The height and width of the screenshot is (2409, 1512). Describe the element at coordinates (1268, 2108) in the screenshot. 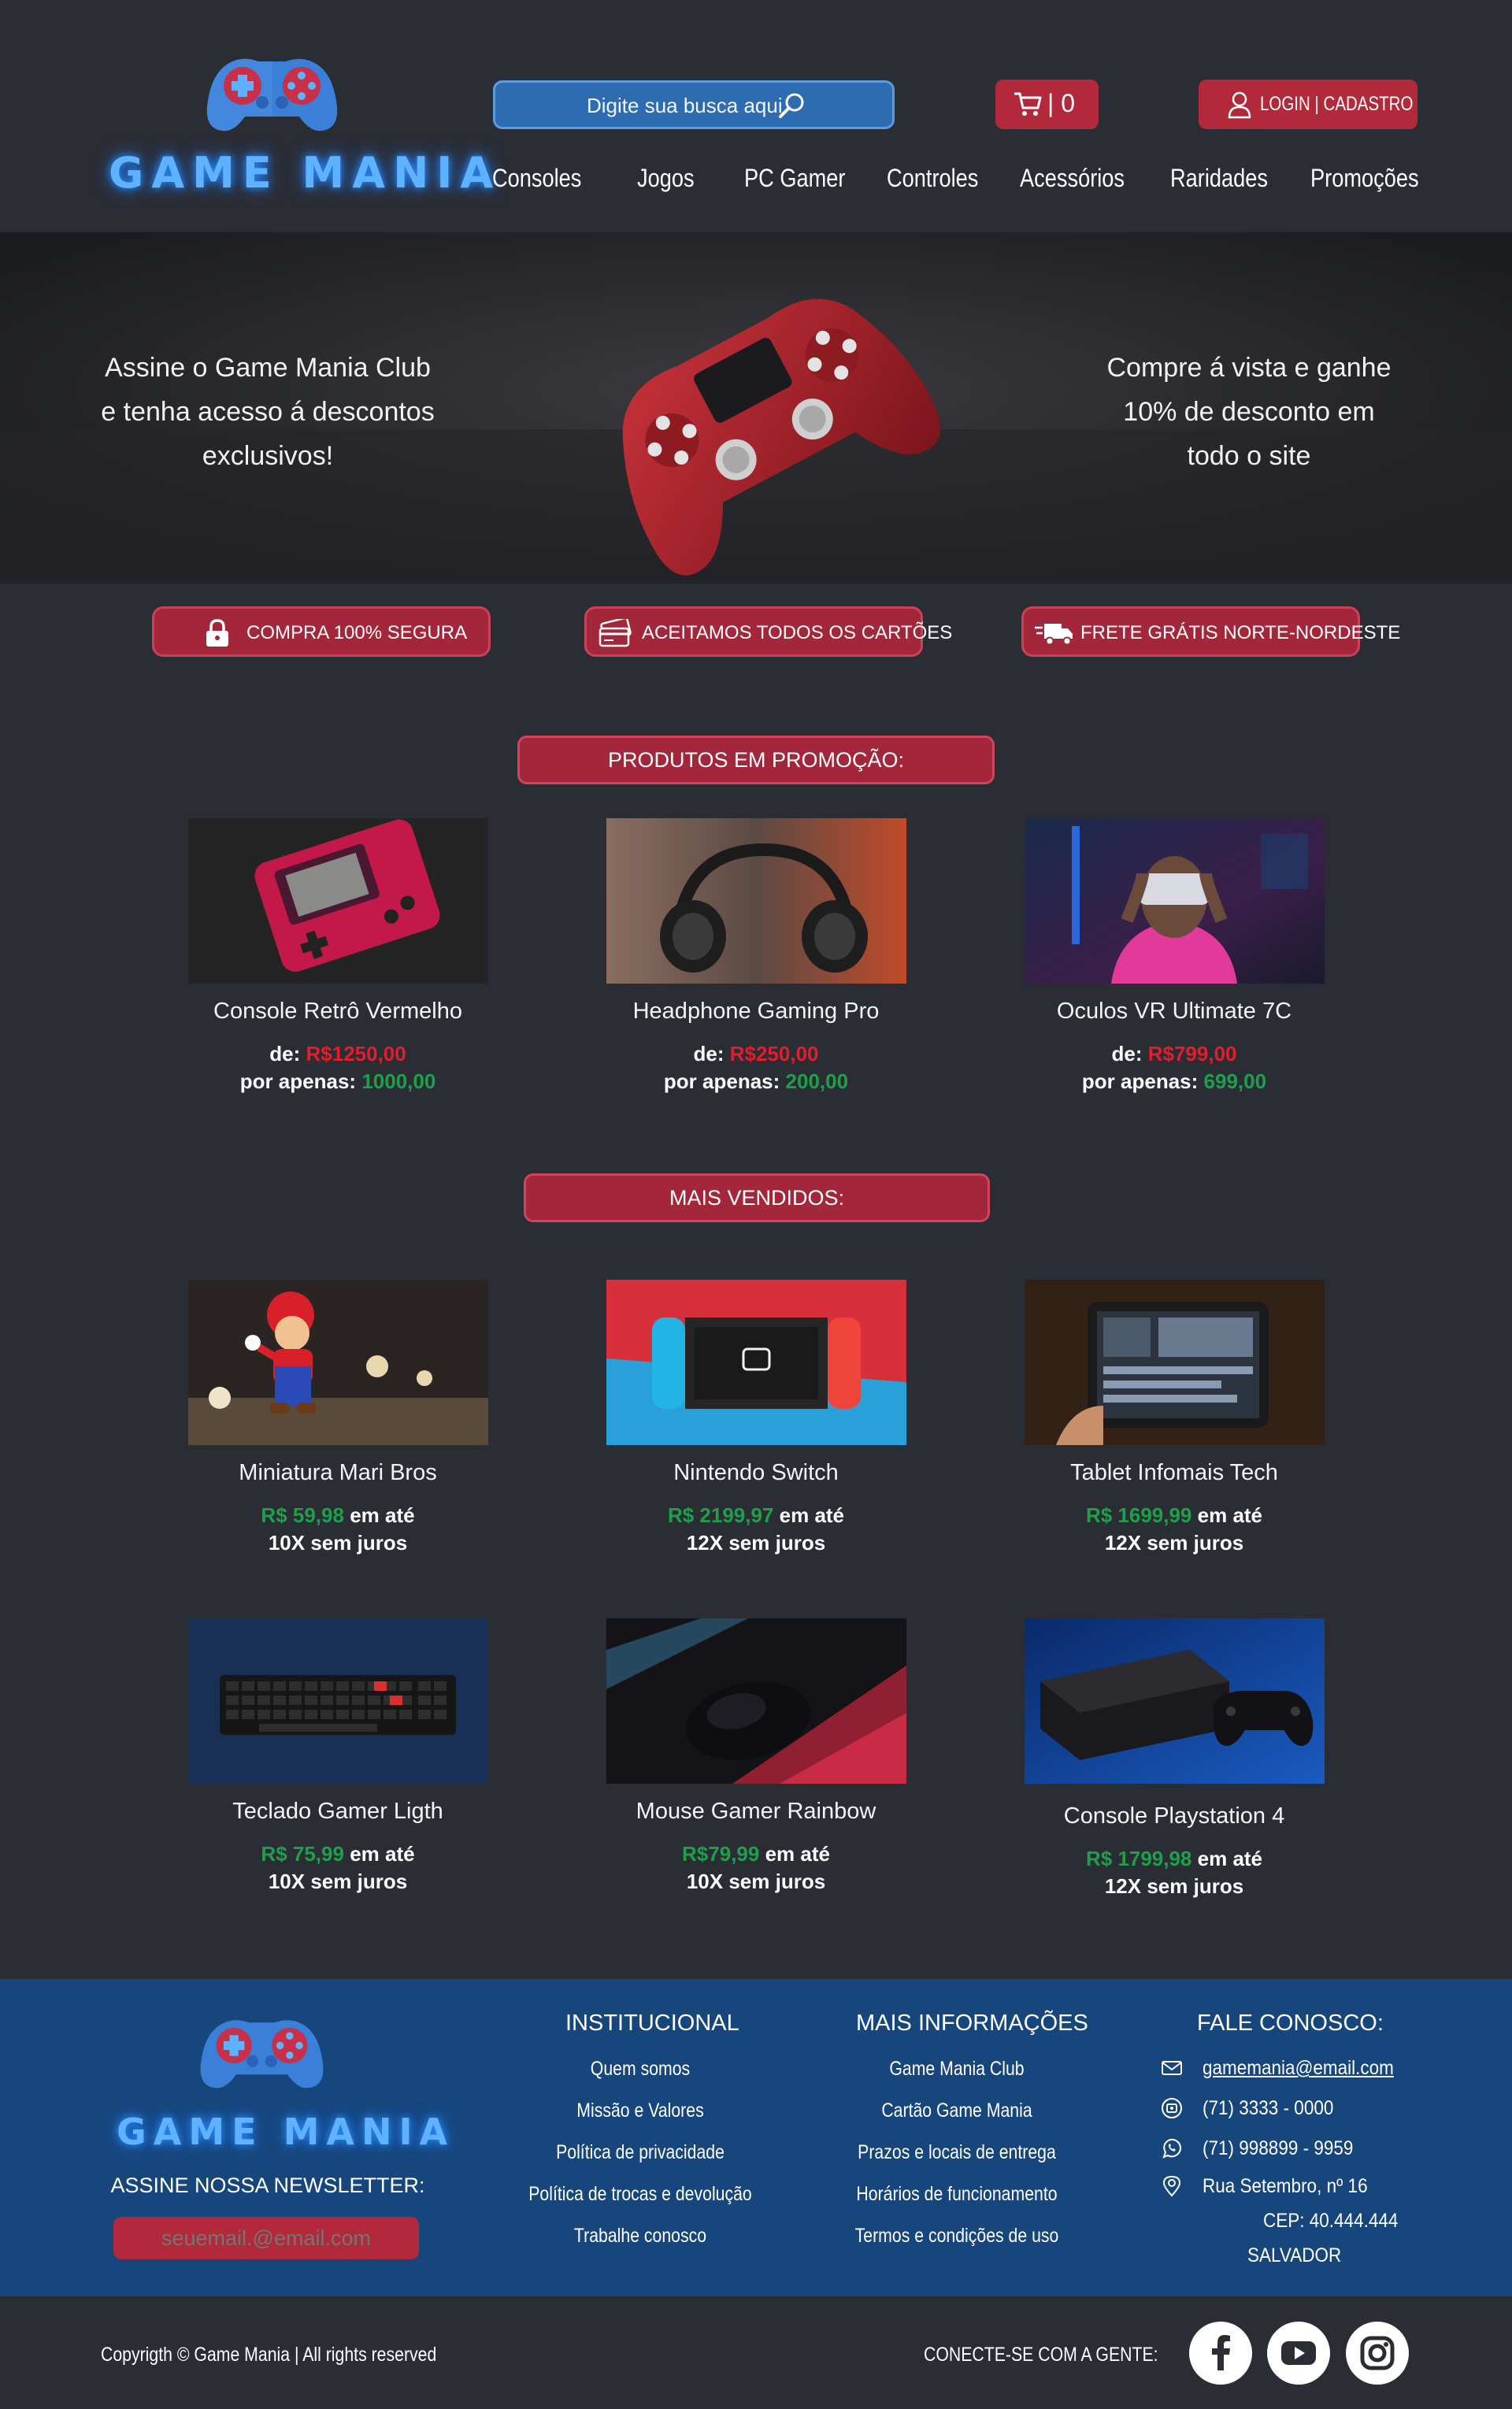

I see `contact-phone: (71) 3333 - 0000` at that location.